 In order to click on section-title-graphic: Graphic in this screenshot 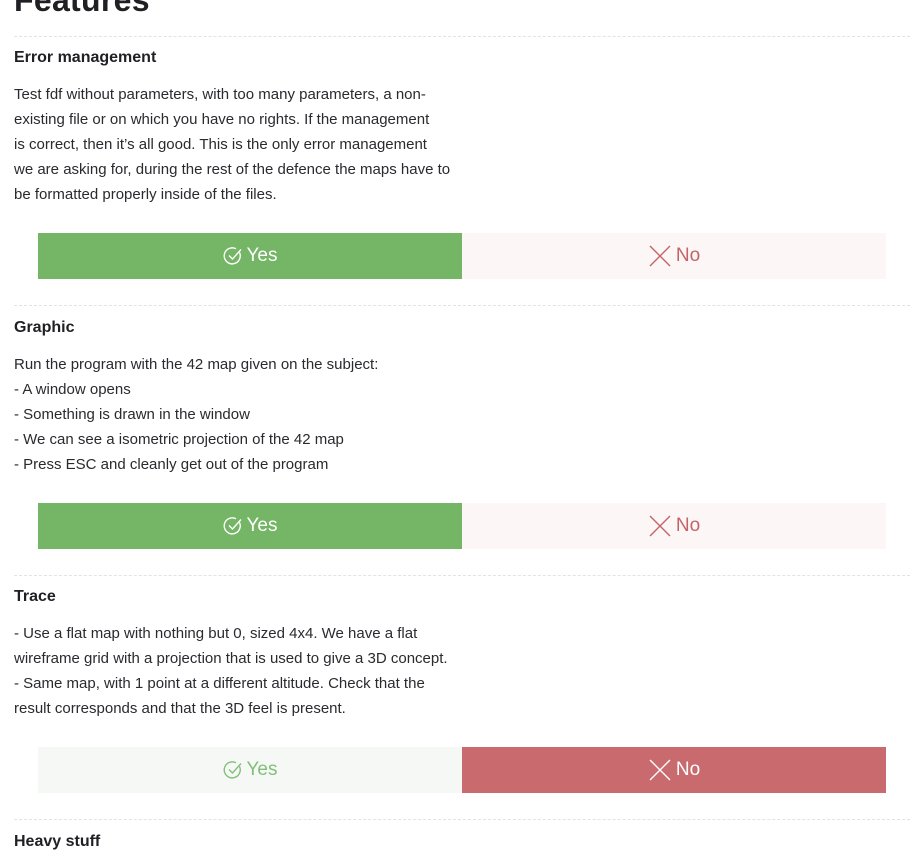, I will do `click(44, 327)`.